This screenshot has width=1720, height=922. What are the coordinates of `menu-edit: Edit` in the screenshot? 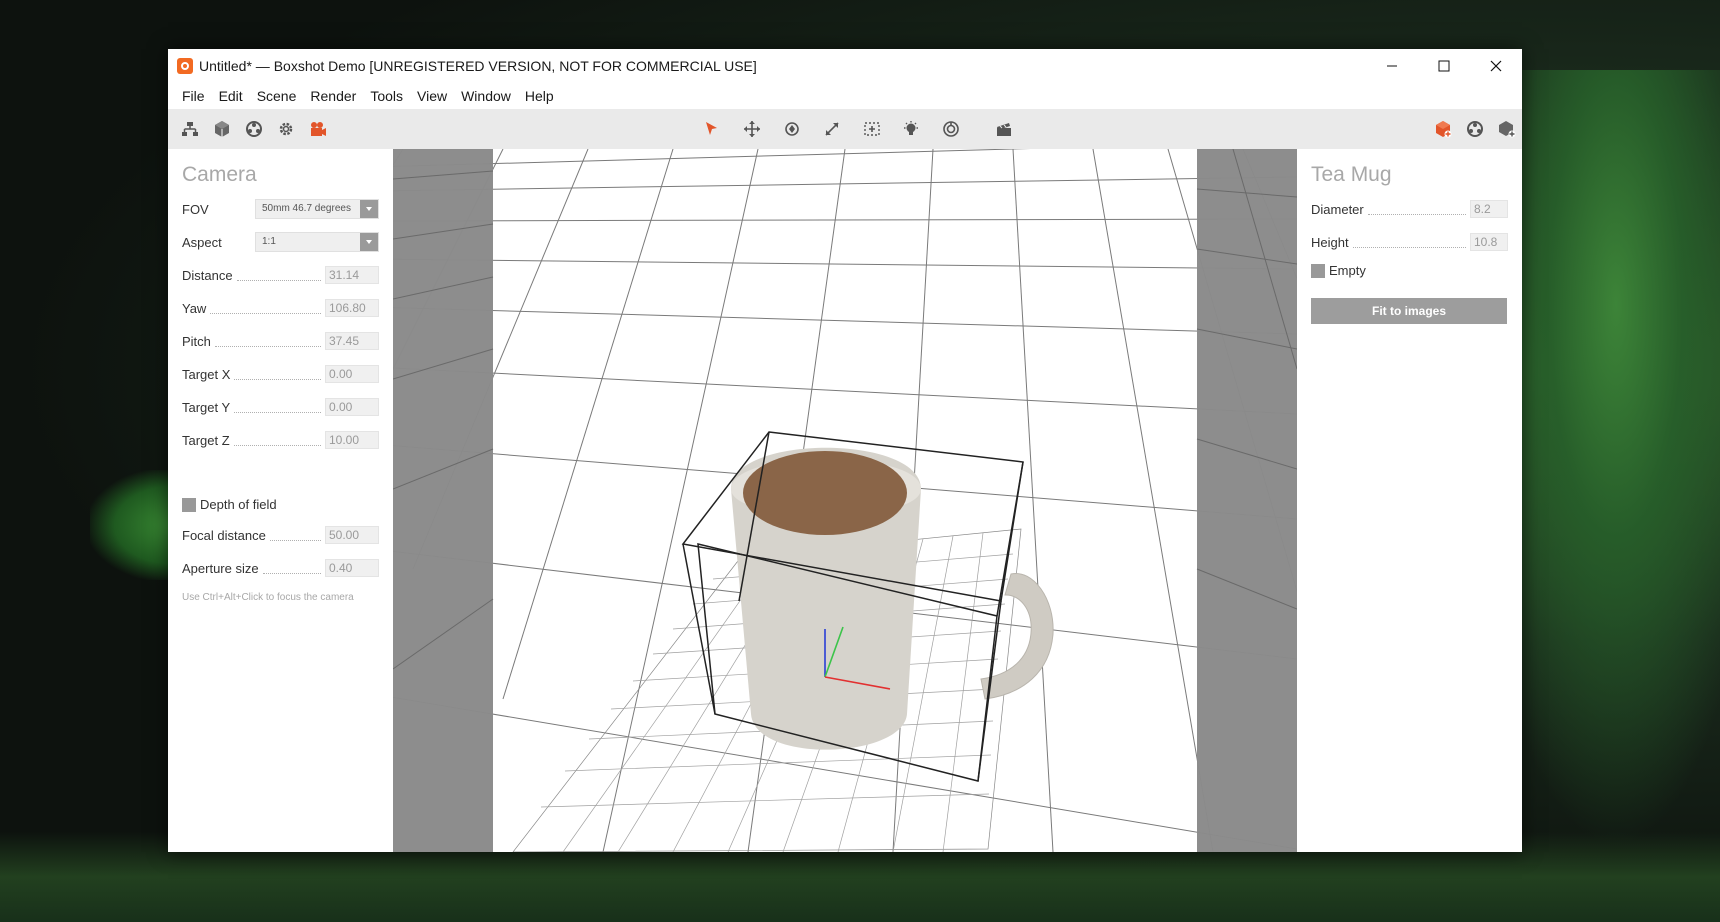 It's located at (231, 96).